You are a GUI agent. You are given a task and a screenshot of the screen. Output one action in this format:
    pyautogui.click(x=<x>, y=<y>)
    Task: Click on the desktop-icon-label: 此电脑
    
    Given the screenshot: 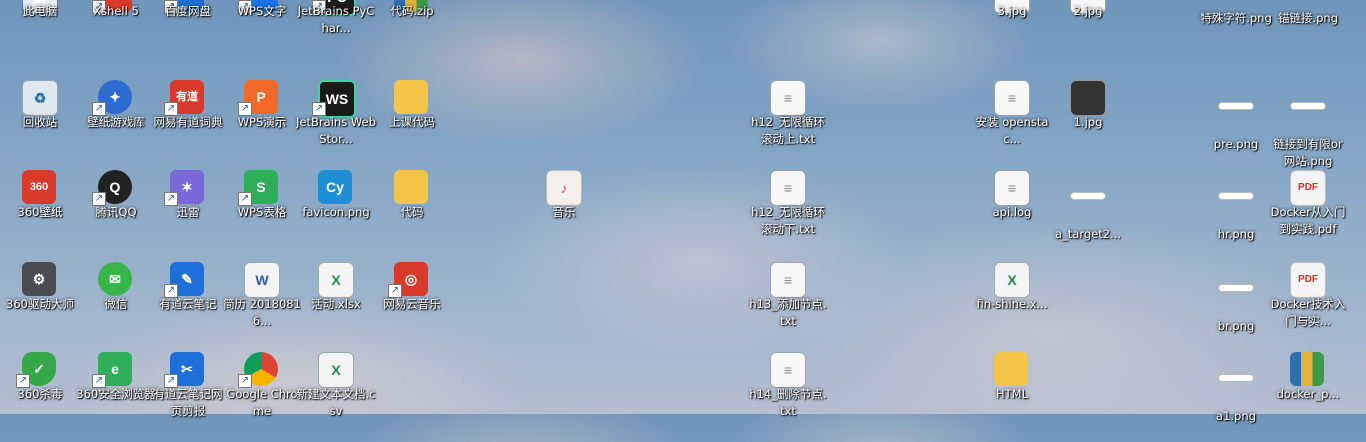 What is the action you would take?
    pyautogui.click(x=40, y=11)
    